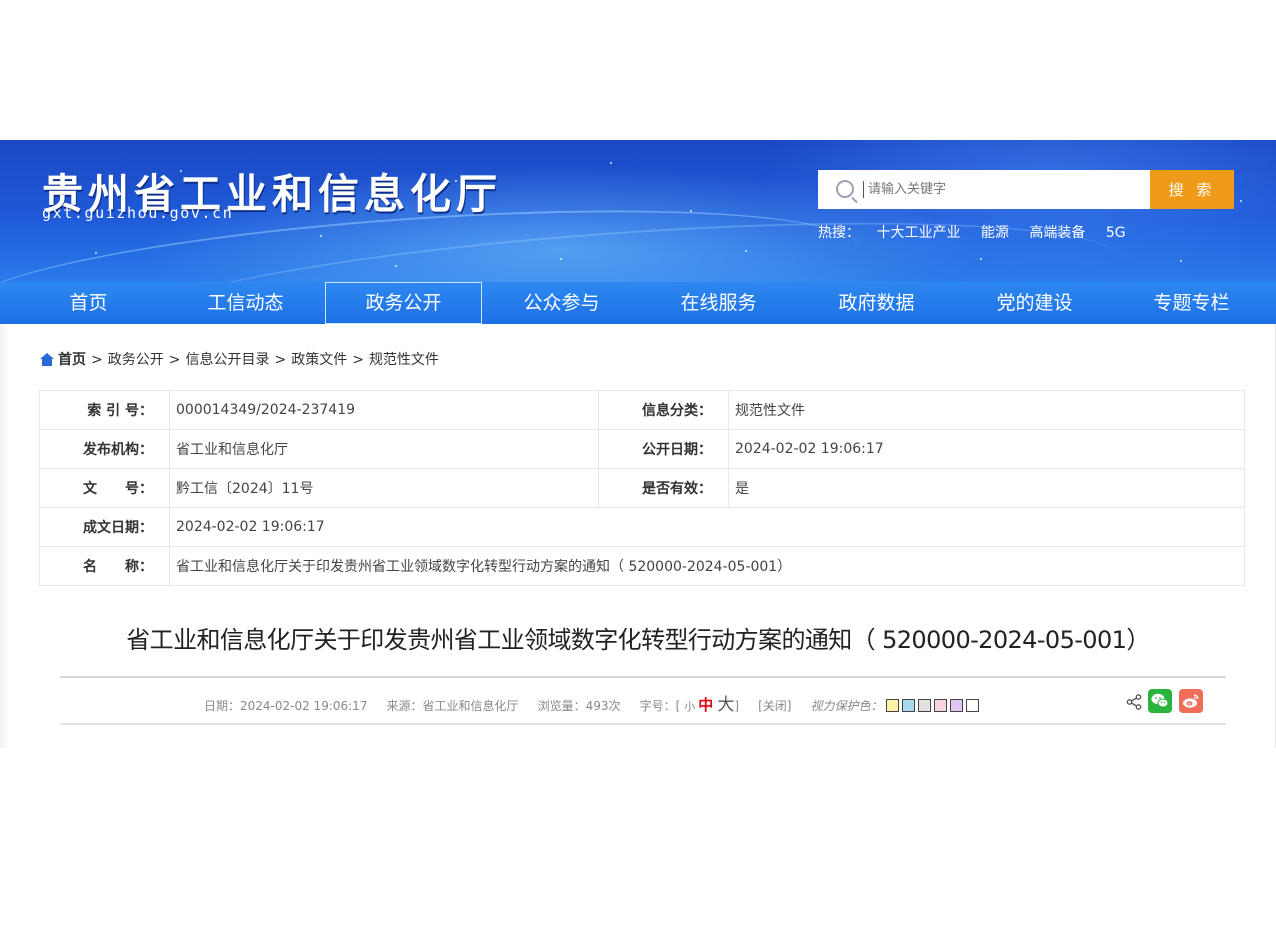 The image size is (1276, 930). Describe the element at coordinates (736, 706) in the screenshot. I see `font-size-bracket: ]` at that location.